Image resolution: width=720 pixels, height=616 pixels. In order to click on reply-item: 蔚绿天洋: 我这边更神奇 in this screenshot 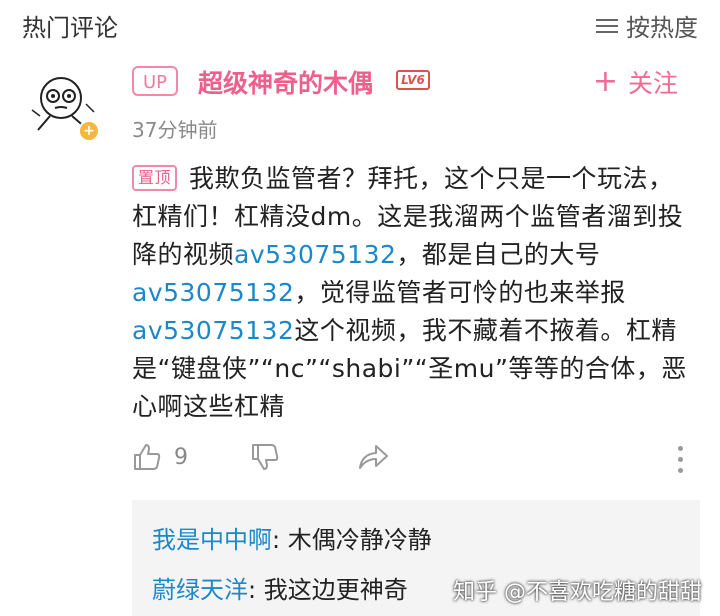, I will do `click(280, 587)`.